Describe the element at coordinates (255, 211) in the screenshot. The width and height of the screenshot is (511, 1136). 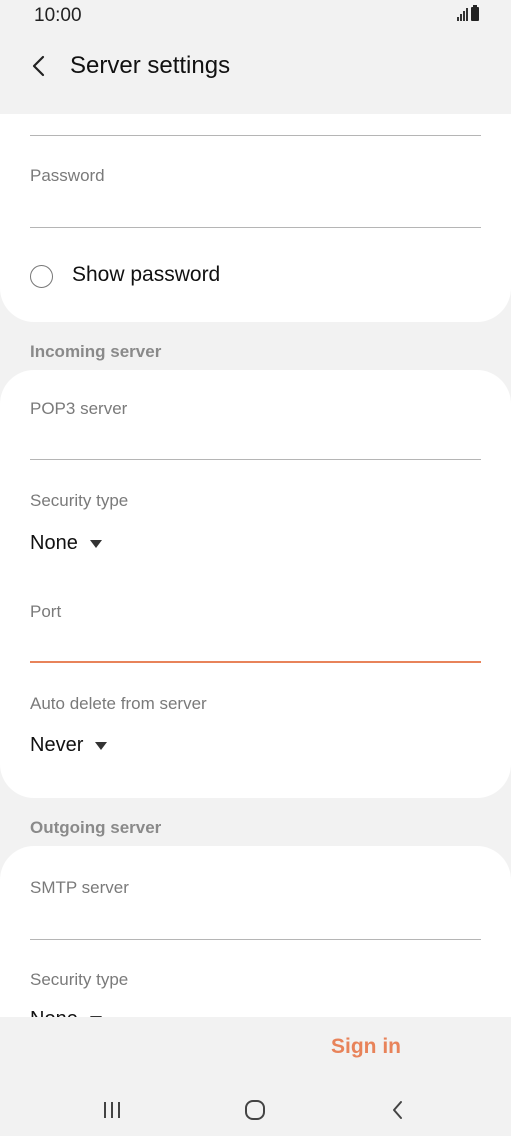
I see `password-field` at that location.